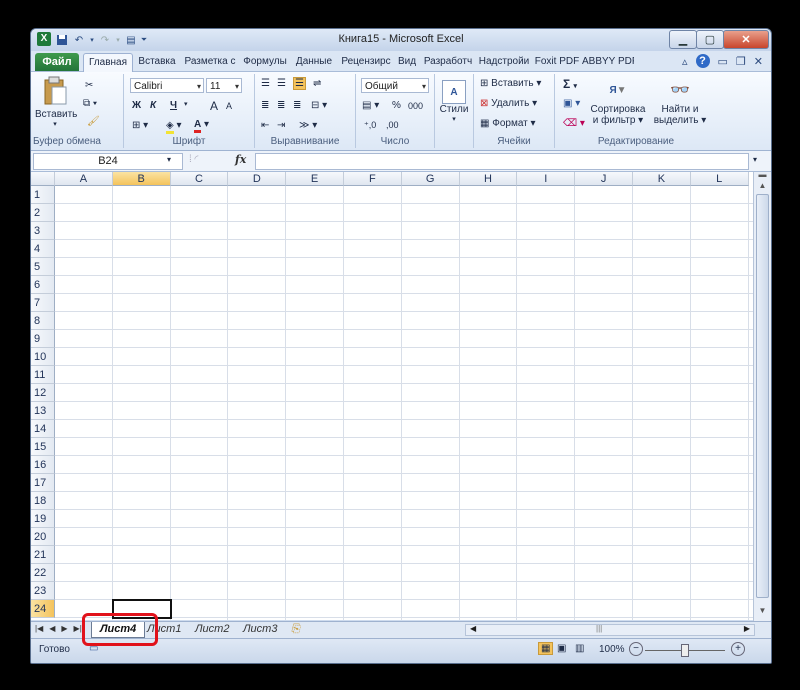 This screenshot has height=690, width=800. What do you see at coordinates (43, 429) in the screenshot?
I see `row-header-14: 14` at bounding box center [43, 429].